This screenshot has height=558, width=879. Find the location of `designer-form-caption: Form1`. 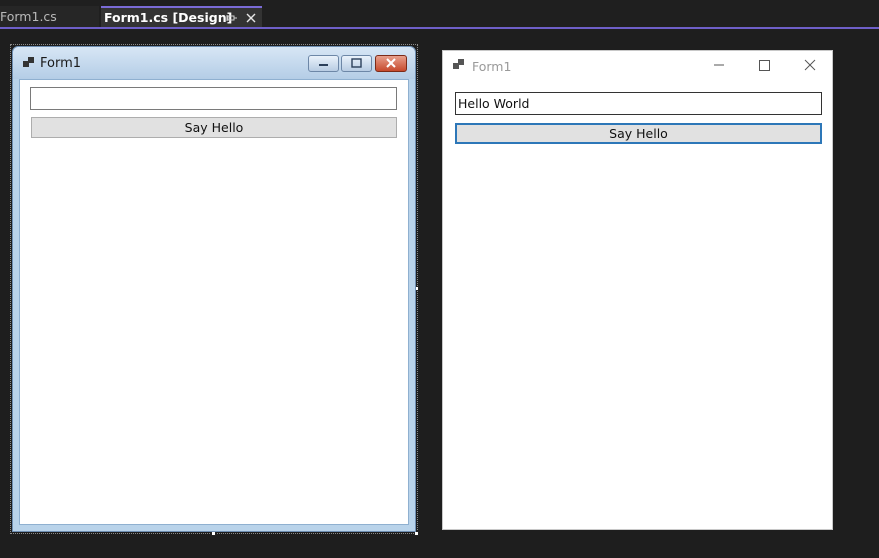

designer-form-caption: Form1 is located at coordinates (61, 63).